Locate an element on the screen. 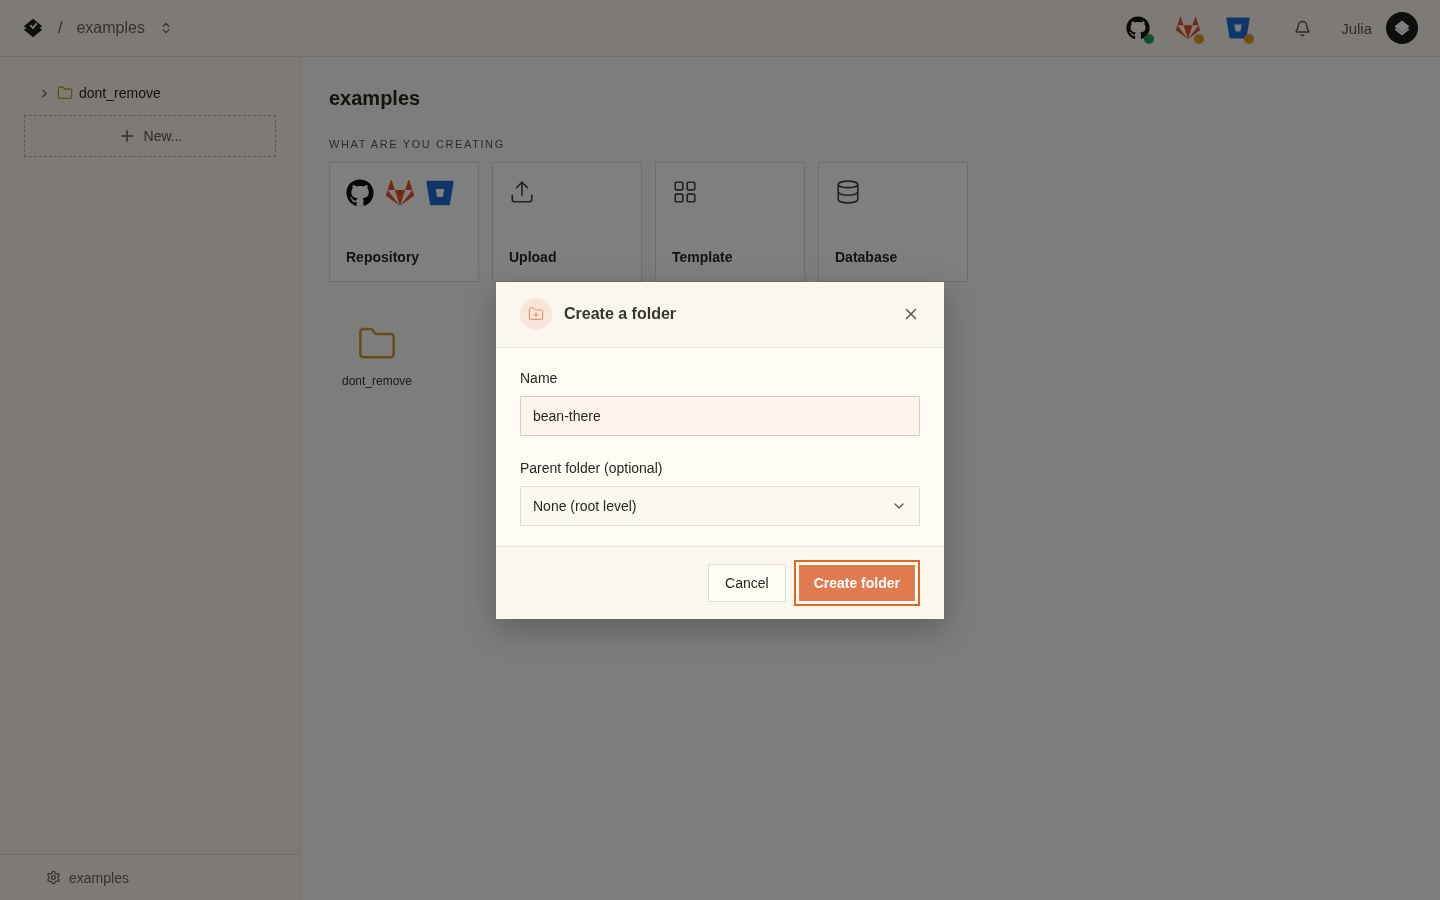 The height and width of the screenshot is (900, 1440). cancel-button: Cancel is located at coordinates (747, 582).